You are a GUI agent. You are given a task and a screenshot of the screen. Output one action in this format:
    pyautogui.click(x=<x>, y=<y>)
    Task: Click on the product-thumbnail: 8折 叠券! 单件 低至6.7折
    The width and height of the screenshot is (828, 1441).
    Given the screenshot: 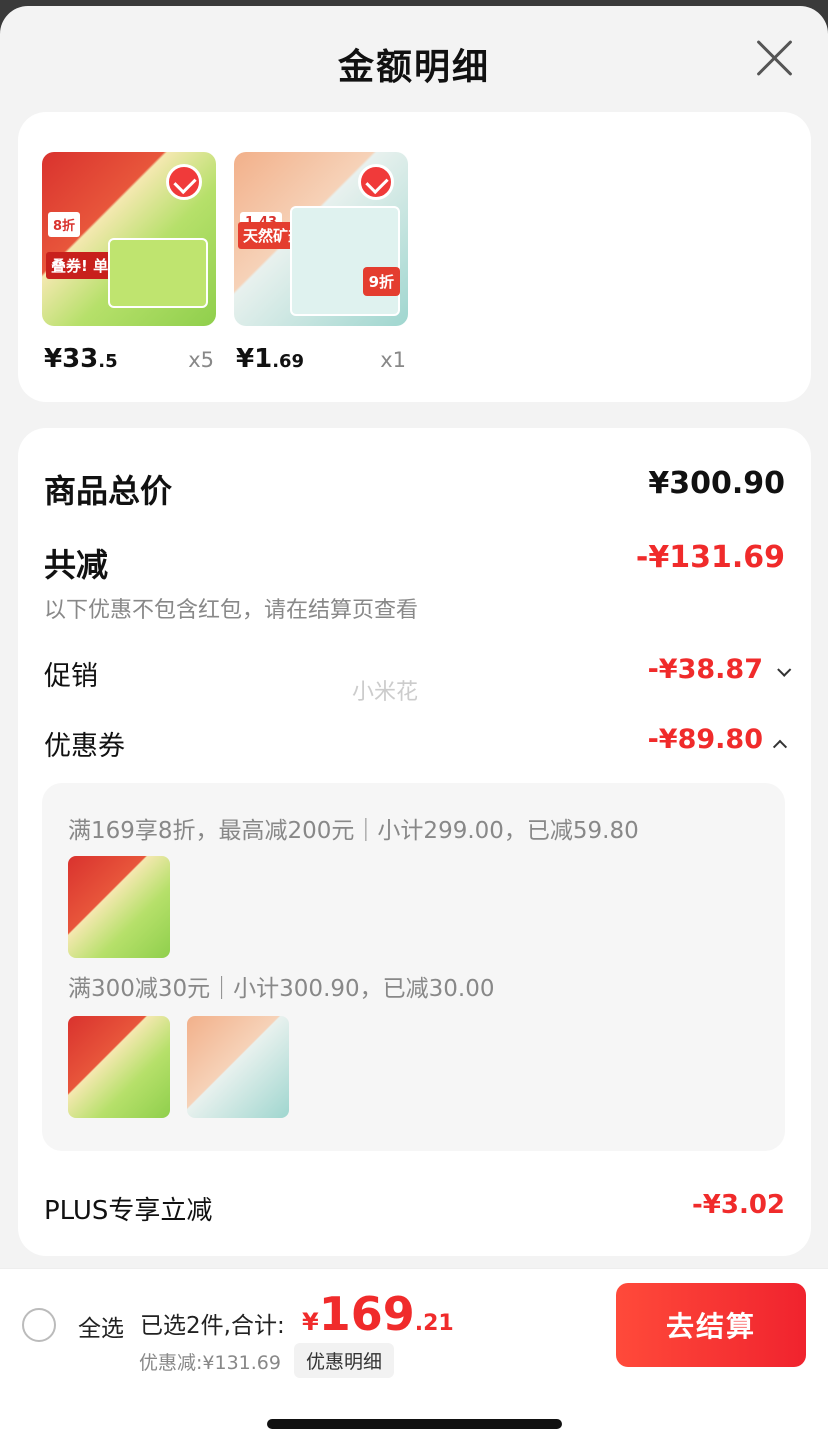 What is the action you would take?
    pyautogui.click(x=129, y=239)
    